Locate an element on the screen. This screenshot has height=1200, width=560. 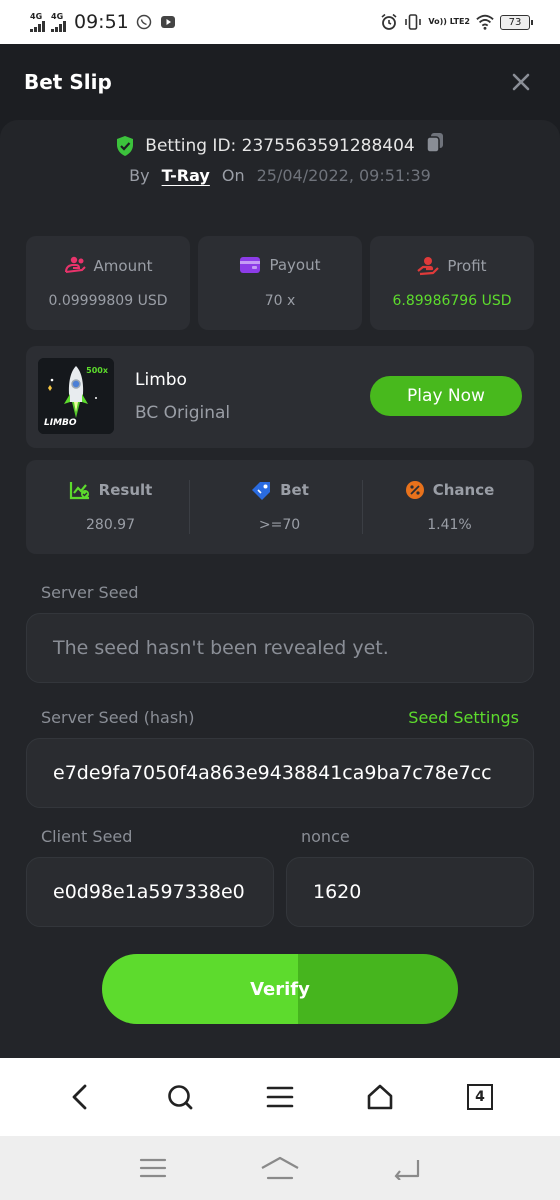
bet-slip-header: Bet Slip is located at coordinates (280, 82).